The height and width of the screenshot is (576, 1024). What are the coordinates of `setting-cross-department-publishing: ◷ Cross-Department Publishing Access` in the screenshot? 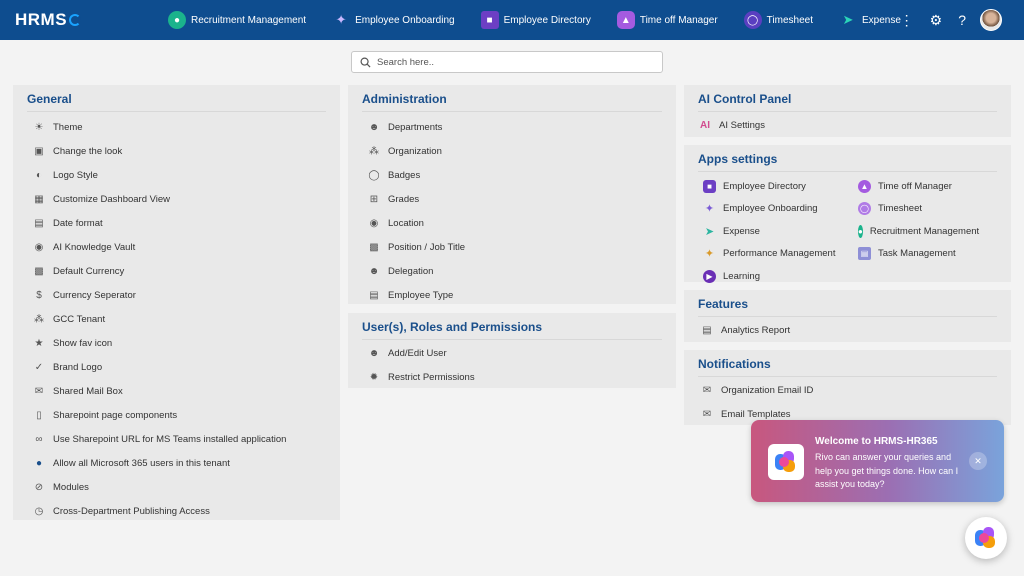 It's located at (176, 511).